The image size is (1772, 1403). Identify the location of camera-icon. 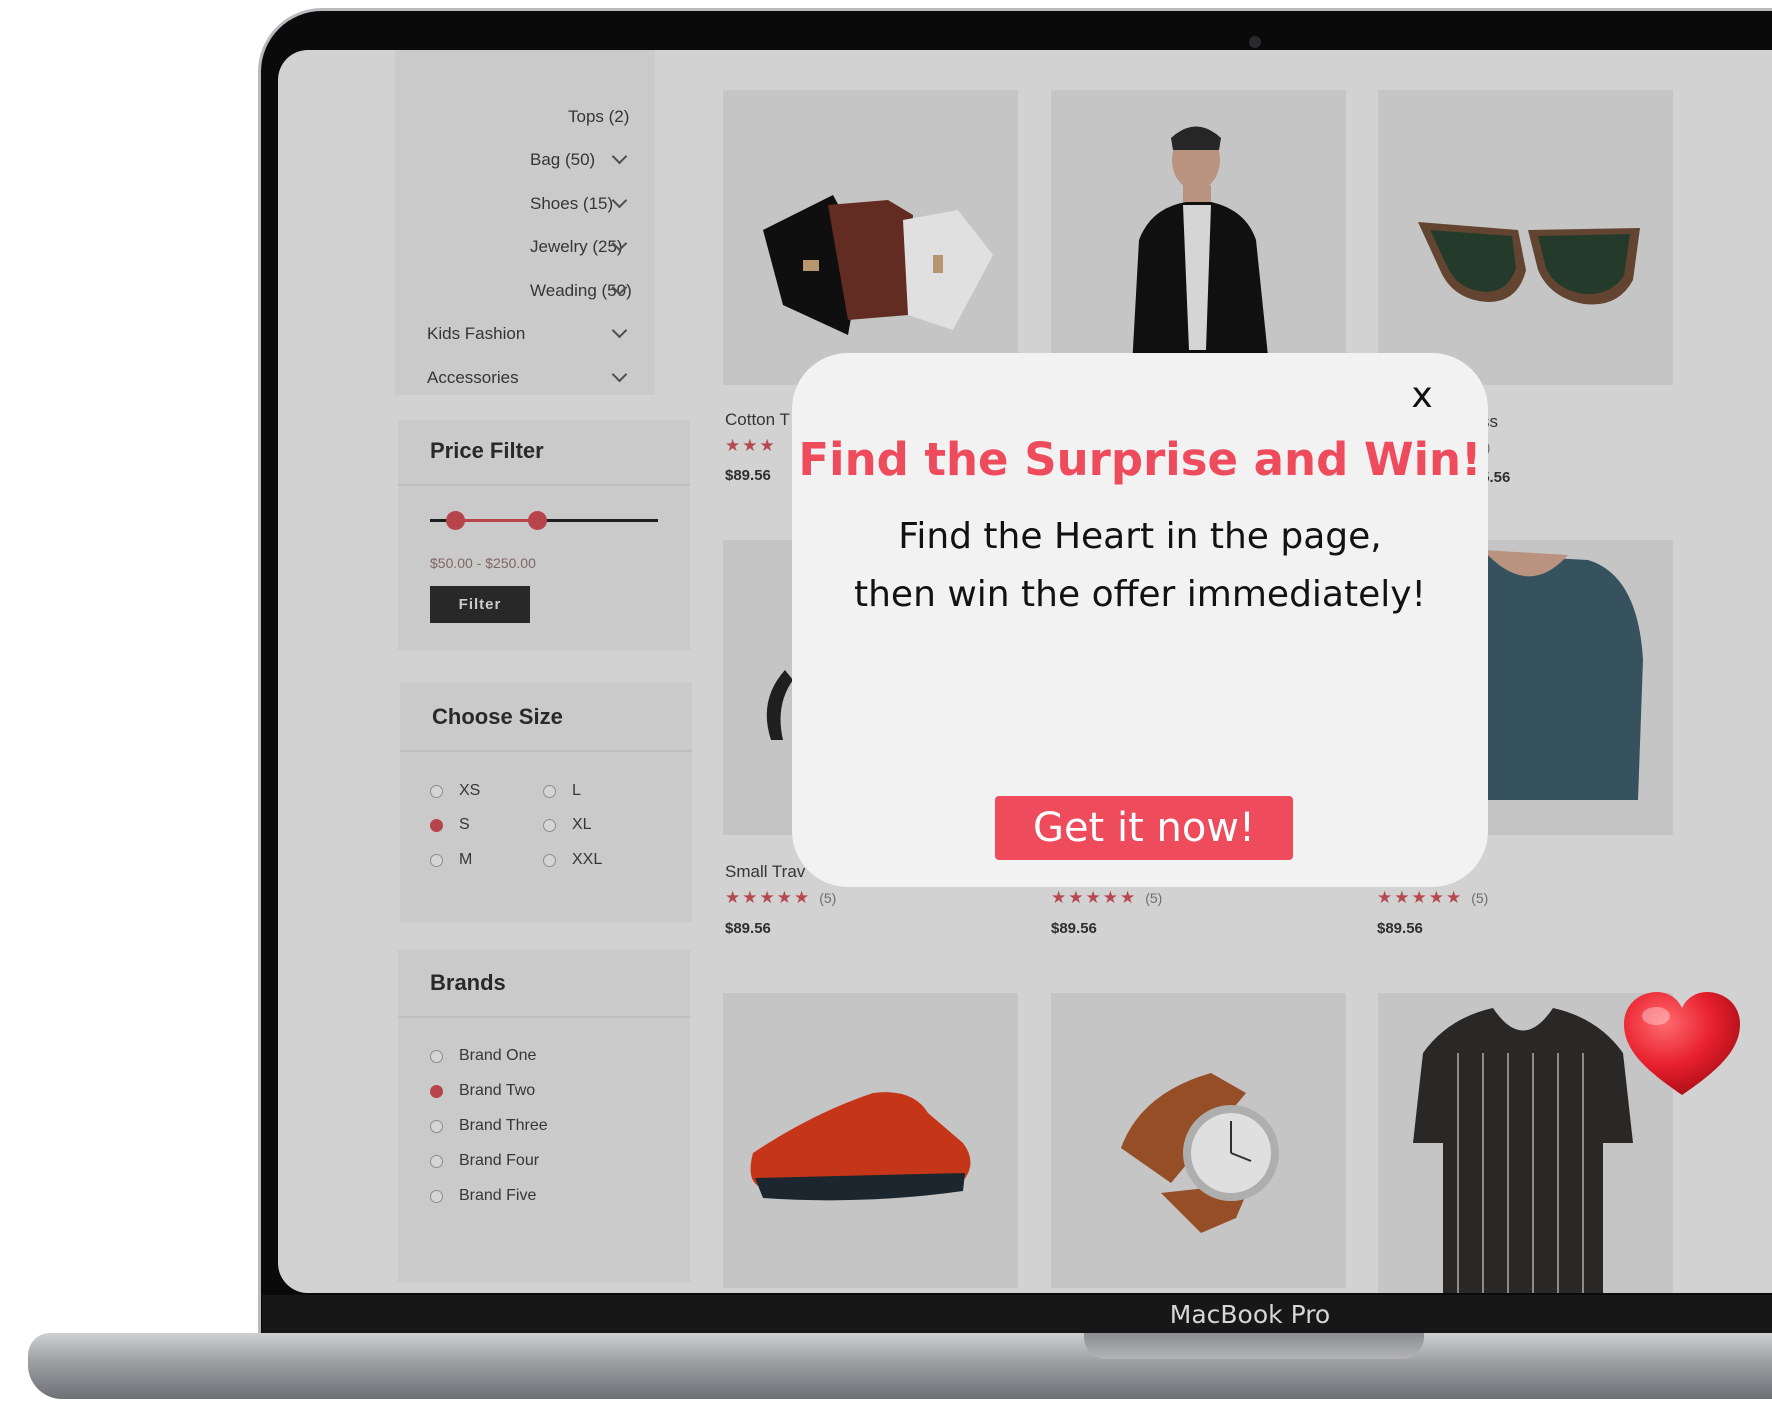
(1255, 42).